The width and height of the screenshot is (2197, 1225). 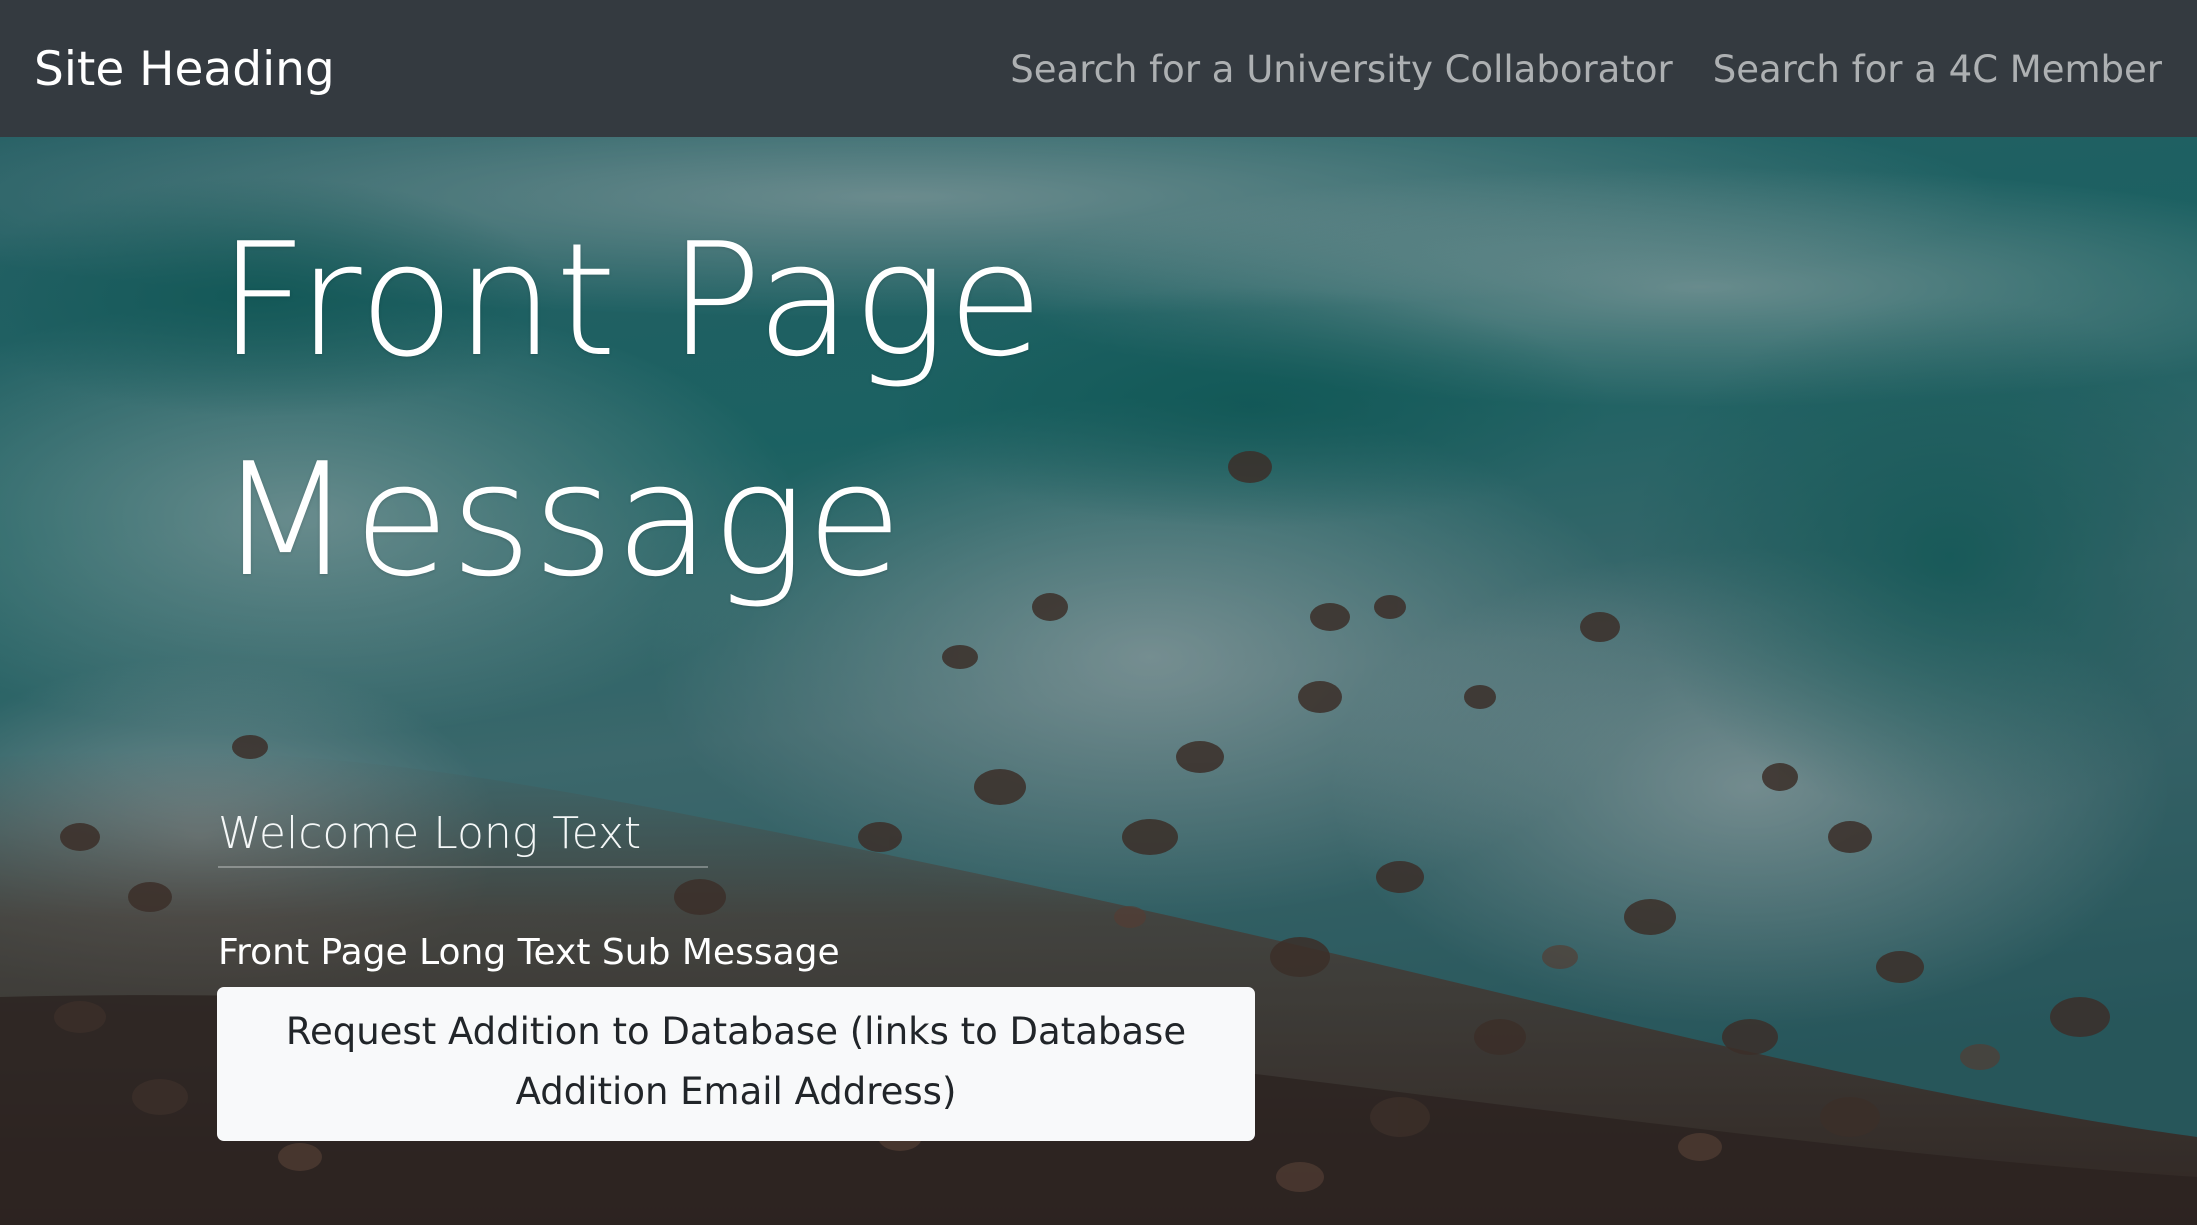 What do you see at coordinates (631, 300) in the screenshot?
I see `hero-title-line-1: Front Page` at bounding box center [631, 300].